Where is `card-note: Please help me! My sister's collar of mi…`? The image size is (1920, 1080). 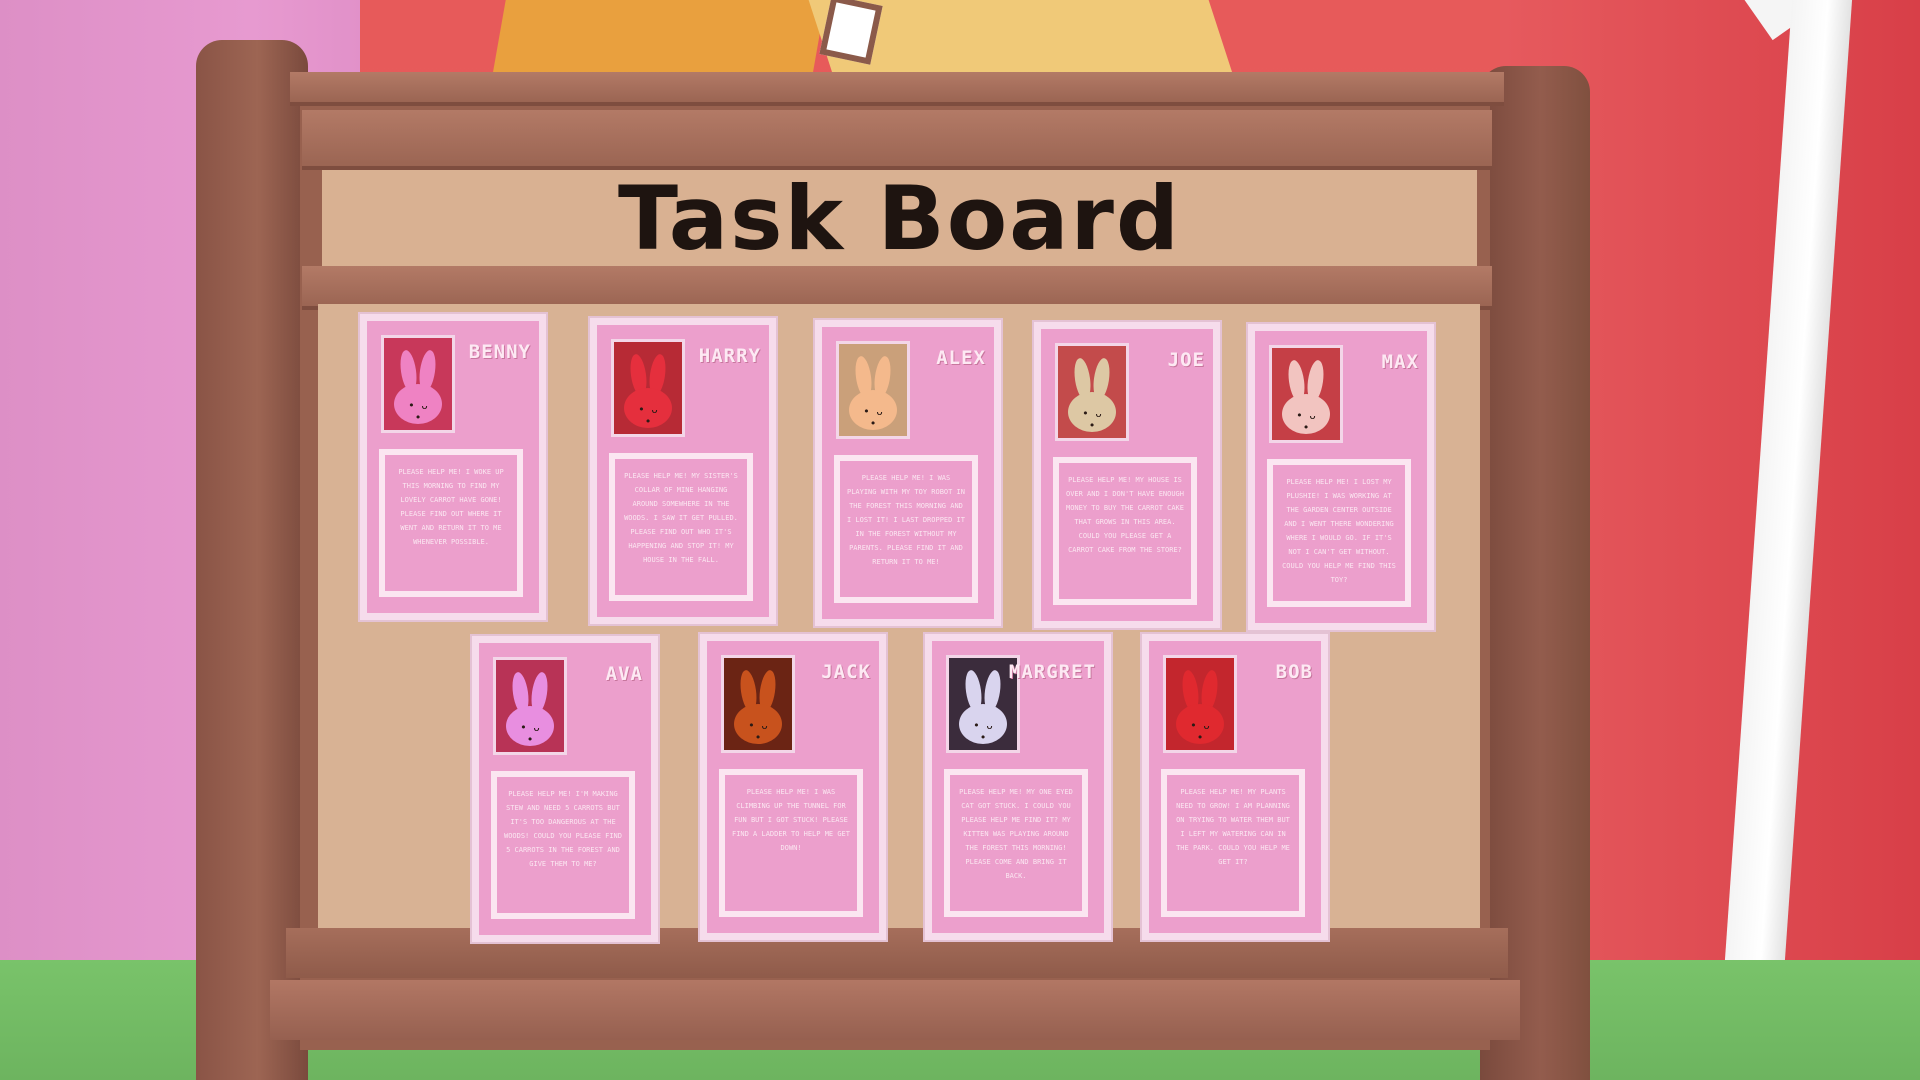 card-note: Please help me! My sister's collar of mi… is located at coordinates (681, 527).